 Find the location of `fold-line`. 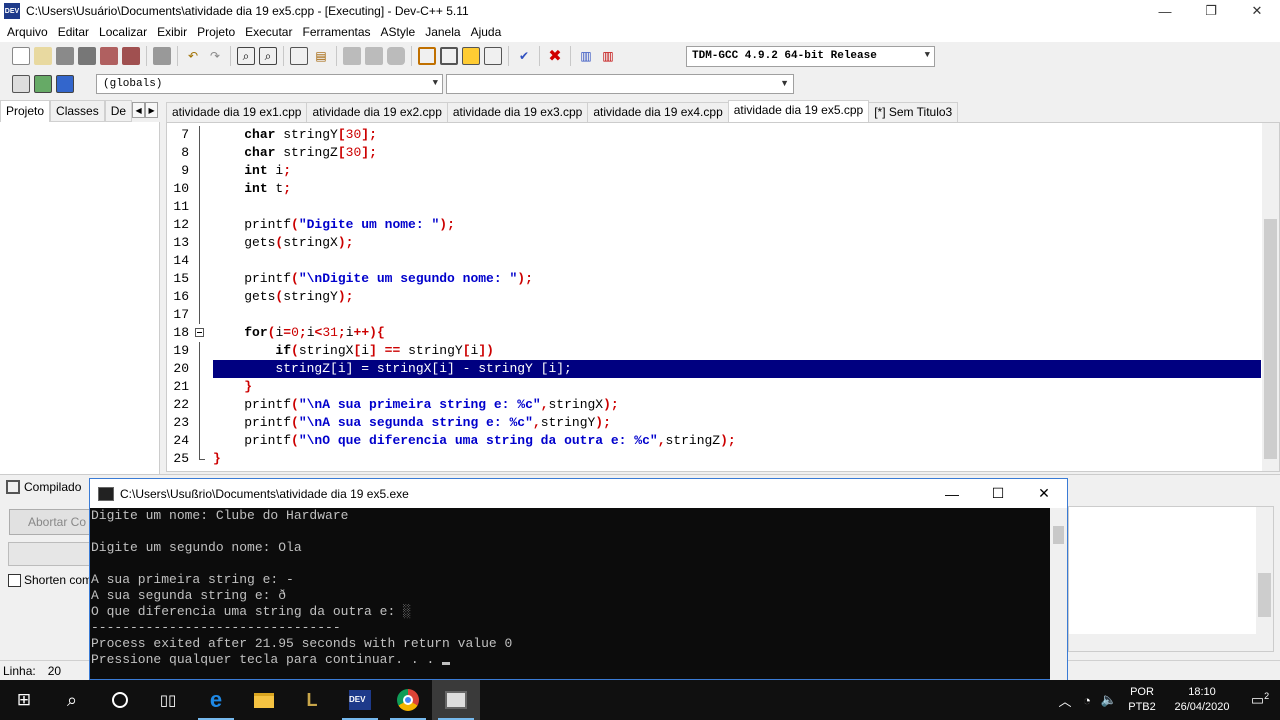

fold-line is located at coordinates (199, 171).